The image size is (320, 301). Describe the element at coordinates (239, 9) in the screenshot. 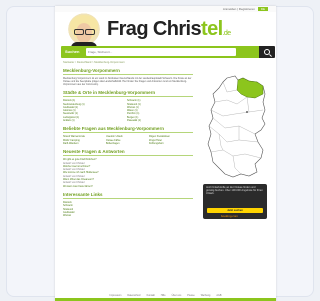

I see `login-links: Anmelden | Registrieren` at that location.